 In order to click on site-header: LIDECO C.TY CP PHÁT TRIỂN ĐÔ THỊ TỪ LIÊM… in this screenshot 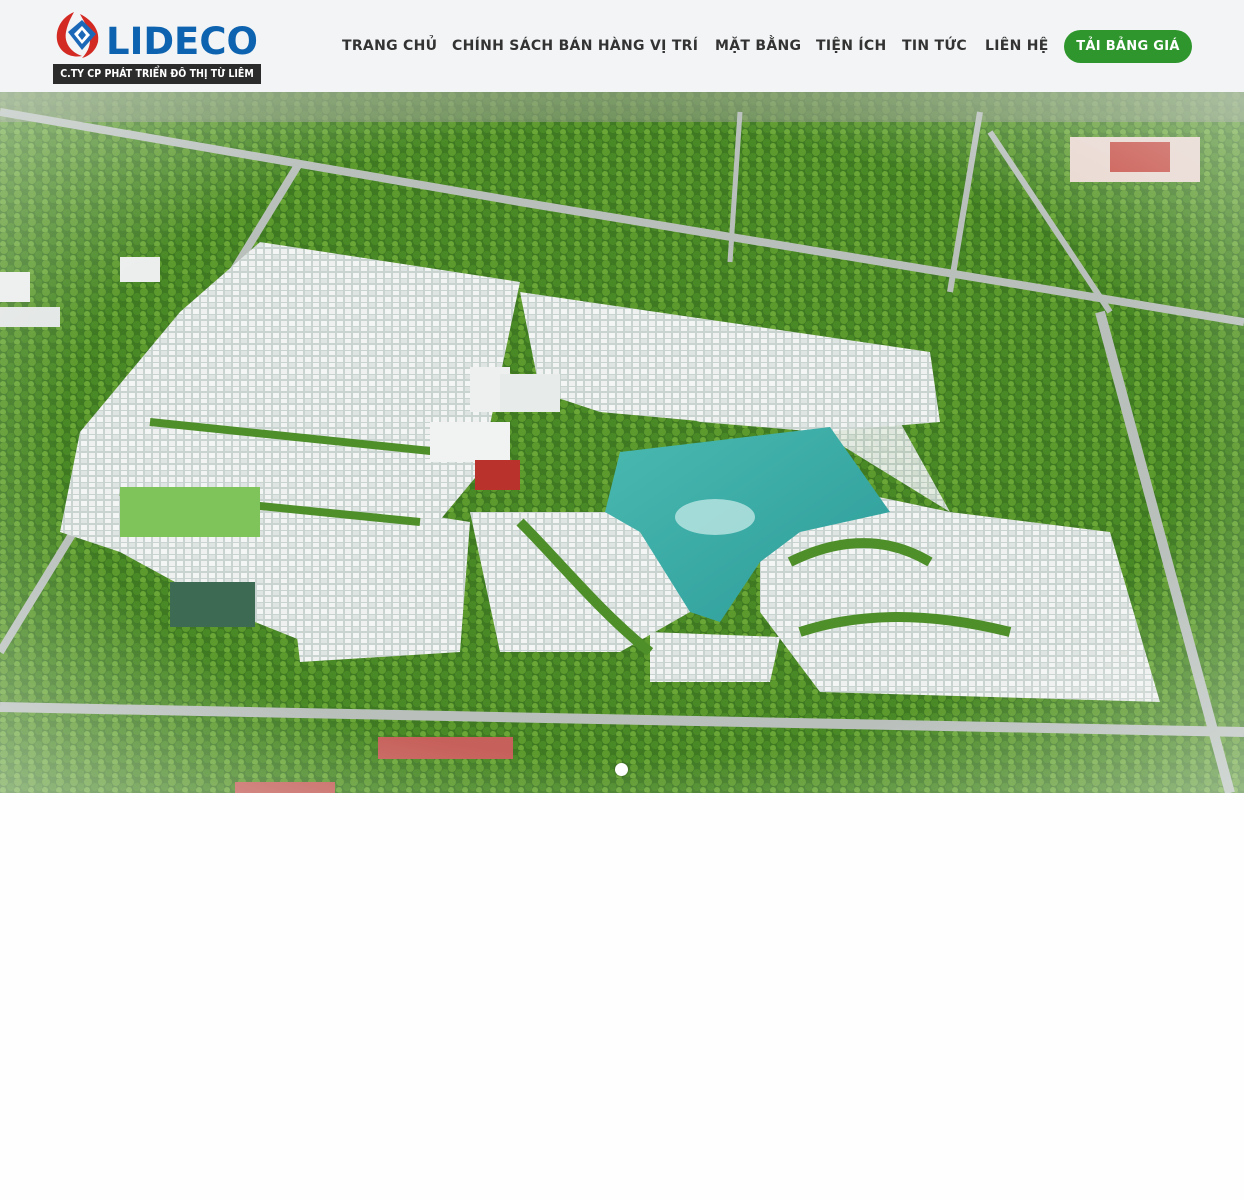, I will do `click(622, 46)`.